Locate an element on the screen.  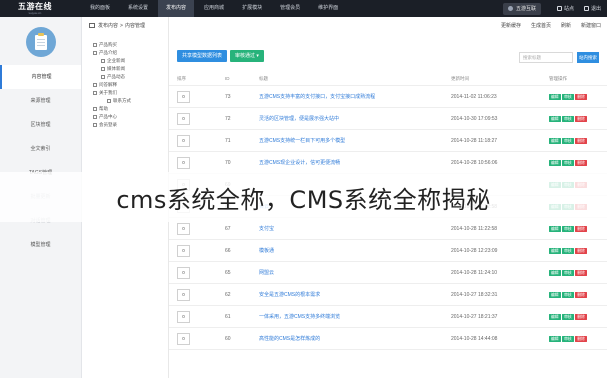
logo: 五游在线 wuyou.cn is located at coordinates (35, 8).